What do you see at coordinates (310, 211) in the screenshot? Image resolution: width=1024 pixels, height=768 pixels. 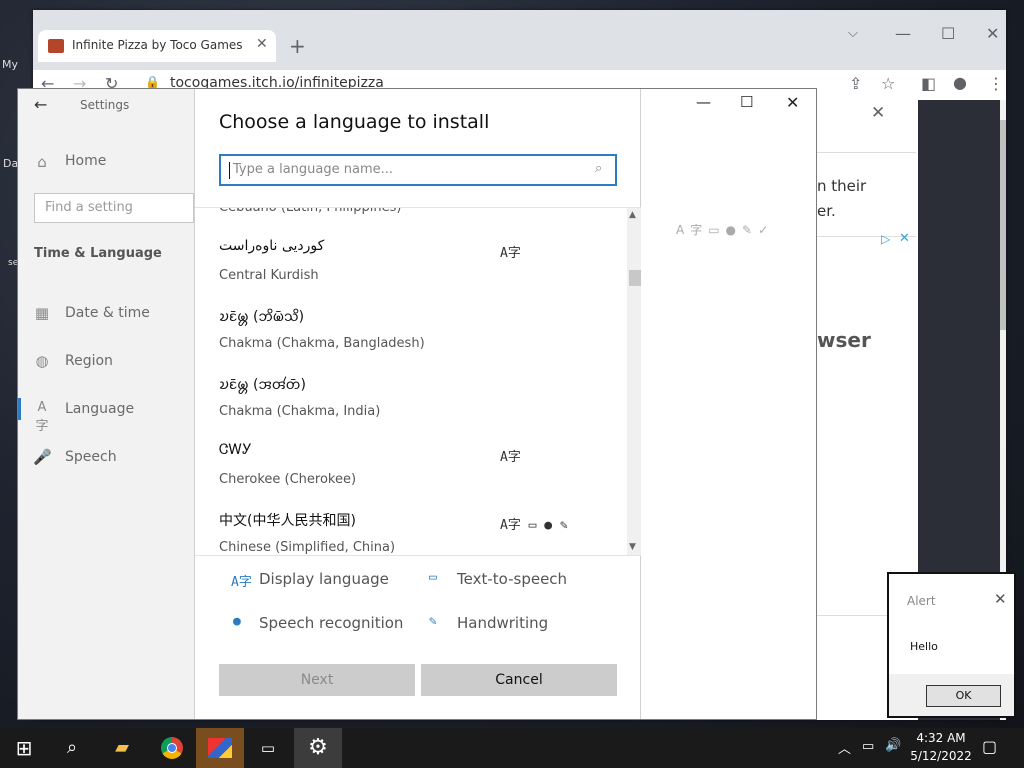 I see `list-item-partial: Cebuano (Latin, Philippines)` at bounding box center [310, 211].